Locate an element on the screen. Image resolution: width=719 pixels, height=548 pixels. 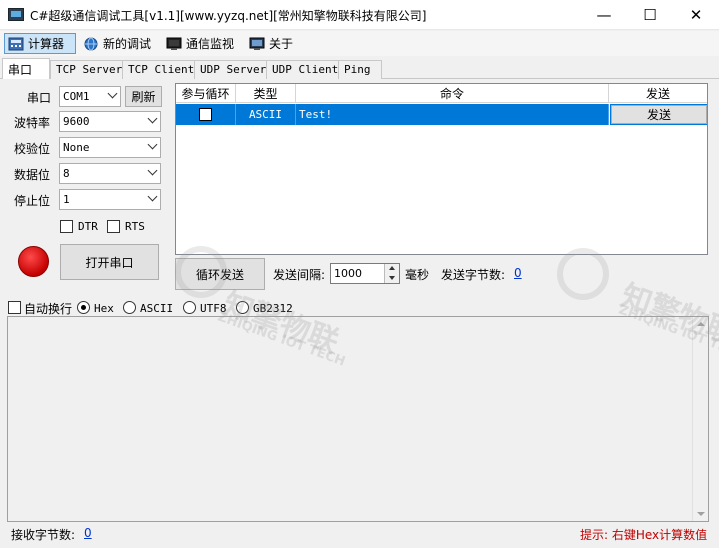
send-bytes-label: 发送字节数: is located at coordinates (473, 275).